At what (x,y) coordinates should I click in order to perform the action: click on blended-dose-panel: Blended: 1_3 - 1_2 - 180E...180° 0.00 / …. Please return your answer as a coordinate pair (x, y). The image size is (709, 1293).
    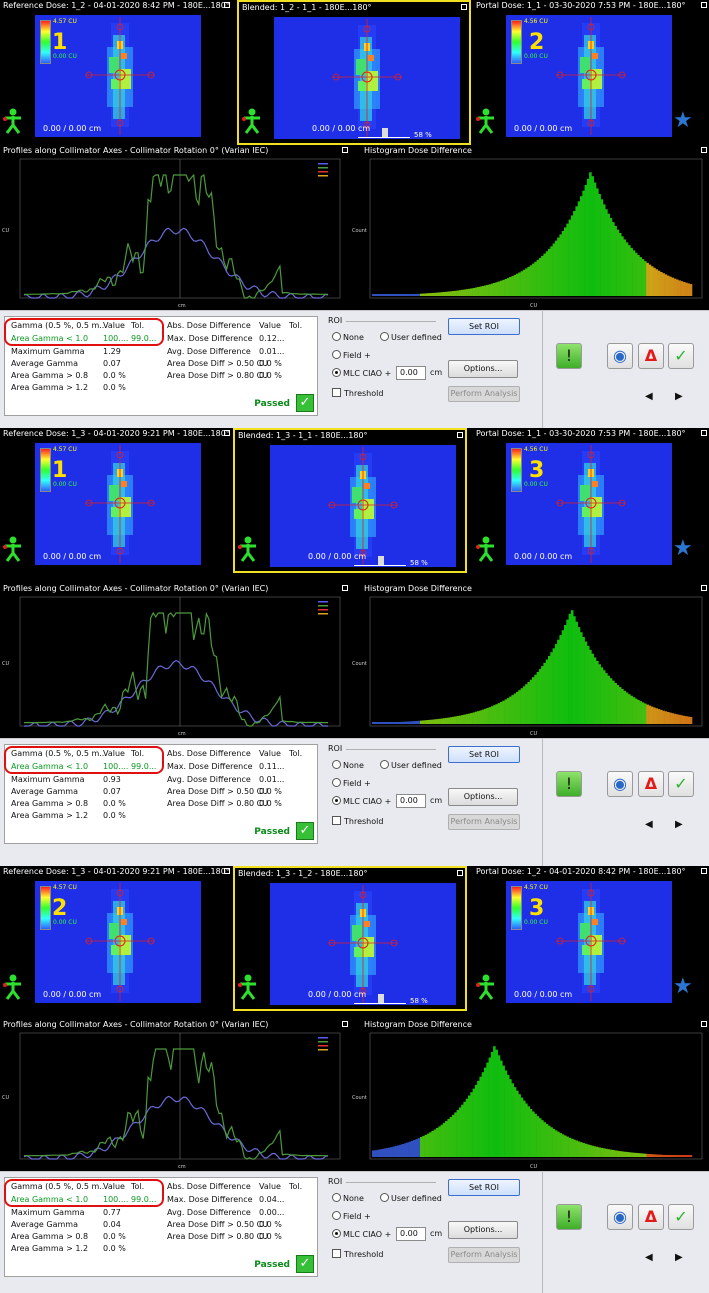
    Looking at the image, I should click on (350, 938).